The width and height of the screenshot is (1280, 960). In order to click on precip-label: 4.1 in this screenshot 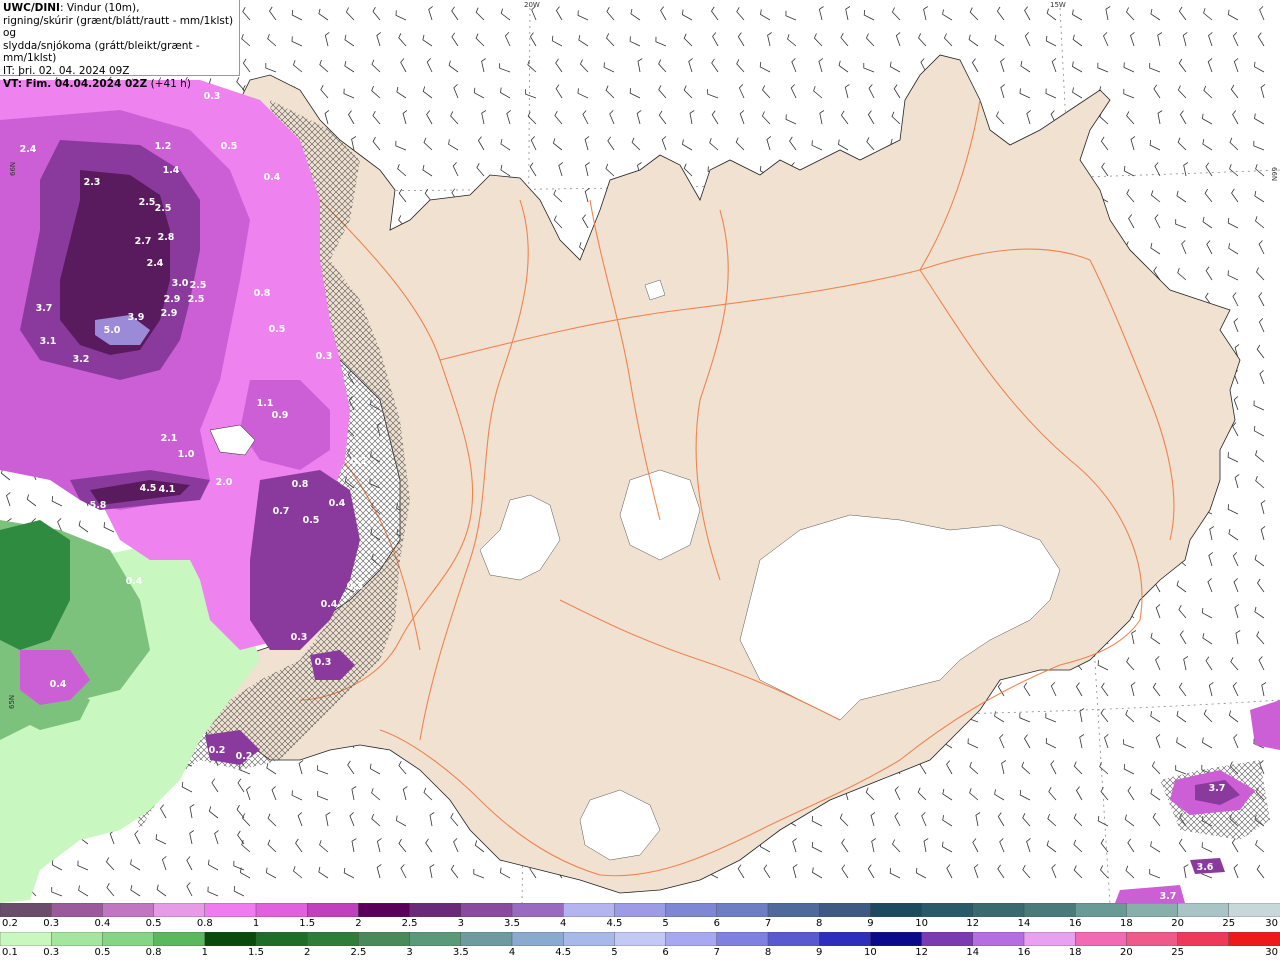, I will do `click(167, 489)`.